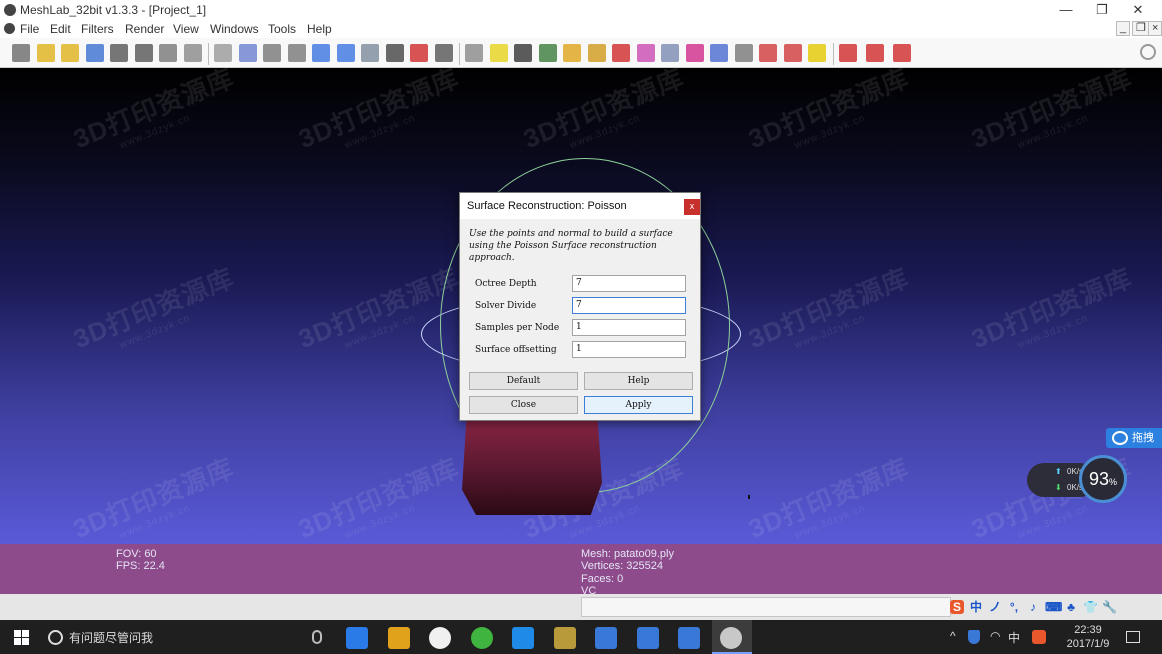 Image resolution: width=1162 pixels, height=654 pixels. Describe the element at coordinates (136, 554) in the screenshot. I see `fov-readout: FOV: 60` at that location.